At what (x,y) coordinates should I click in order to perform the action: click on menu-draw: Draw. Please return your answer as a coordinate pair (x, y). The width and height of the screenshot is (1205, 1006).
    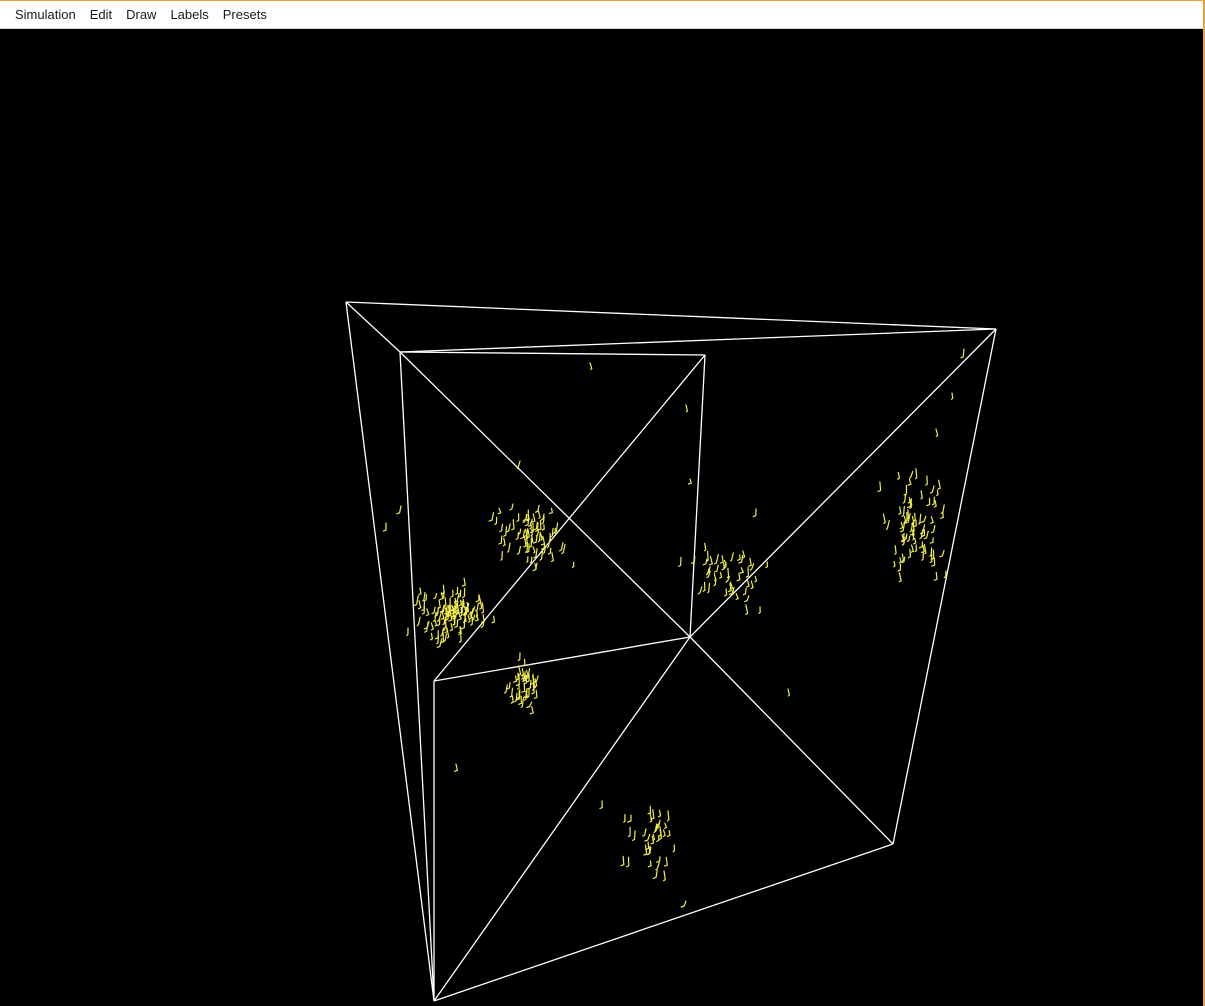
    Looking at the image, I should click on (141, 15).